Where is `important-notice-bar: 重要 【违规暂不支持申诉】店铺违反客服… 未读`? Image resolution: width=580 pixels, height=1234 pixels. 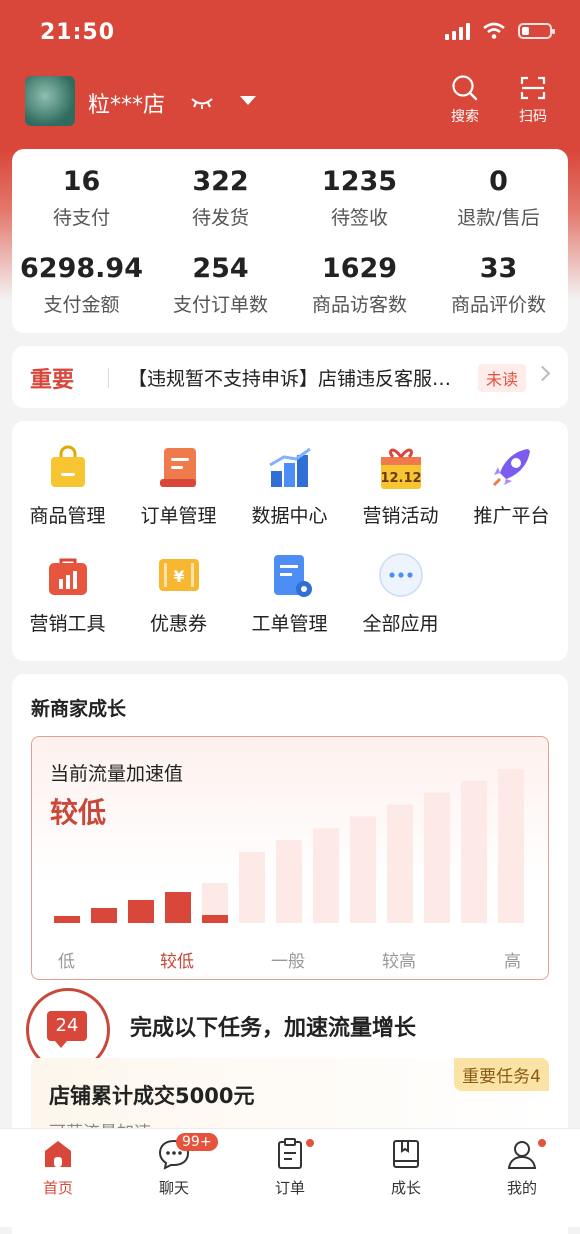
important-notice-bar: 重要 【违规暂不支持申诉】店铺违反客服… 未读 is located at coordinates (290, 377).